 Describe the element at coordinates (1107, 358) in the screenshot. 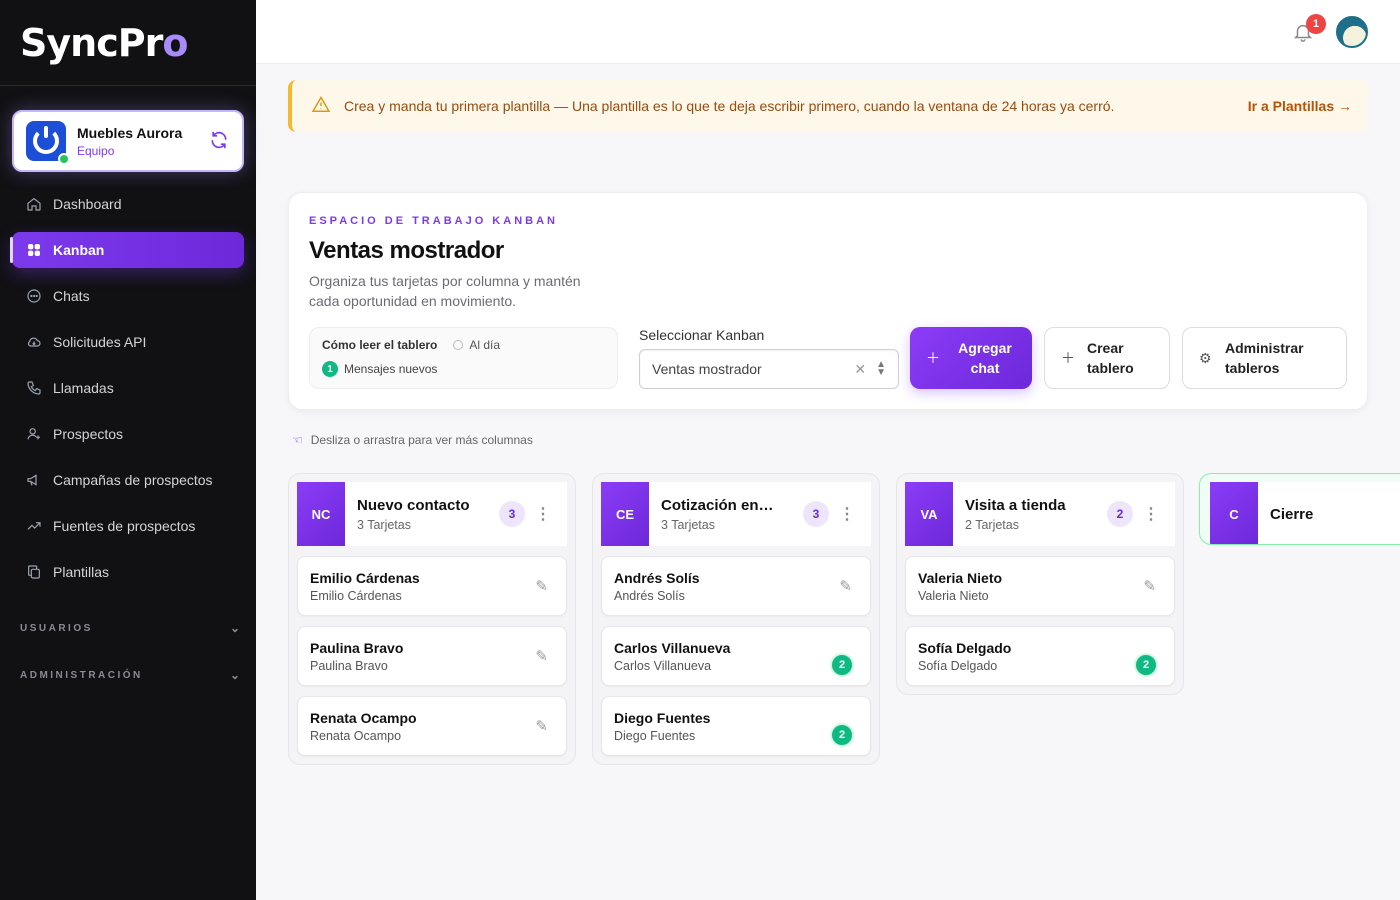

I see `create-board-button: ＋ Crear tablero` at that location.